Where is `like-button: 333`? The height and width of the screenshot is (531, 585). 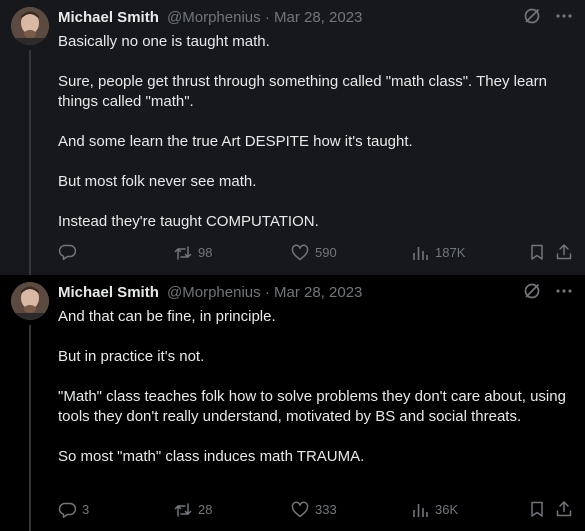
like-button: 333 is located at coordinates (314, 510).